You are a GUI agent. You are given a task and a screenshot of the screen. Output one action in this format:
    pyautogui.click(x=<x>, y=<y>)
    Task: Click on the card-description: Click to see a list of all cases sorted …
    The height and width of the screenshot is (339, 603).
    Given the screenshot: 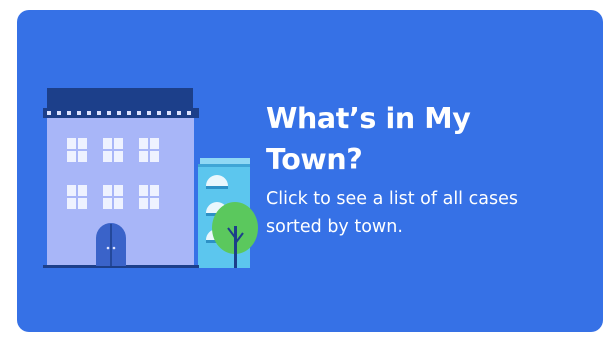 What is the action you would take?
    pyautogui.click(x=392, y=213)
    